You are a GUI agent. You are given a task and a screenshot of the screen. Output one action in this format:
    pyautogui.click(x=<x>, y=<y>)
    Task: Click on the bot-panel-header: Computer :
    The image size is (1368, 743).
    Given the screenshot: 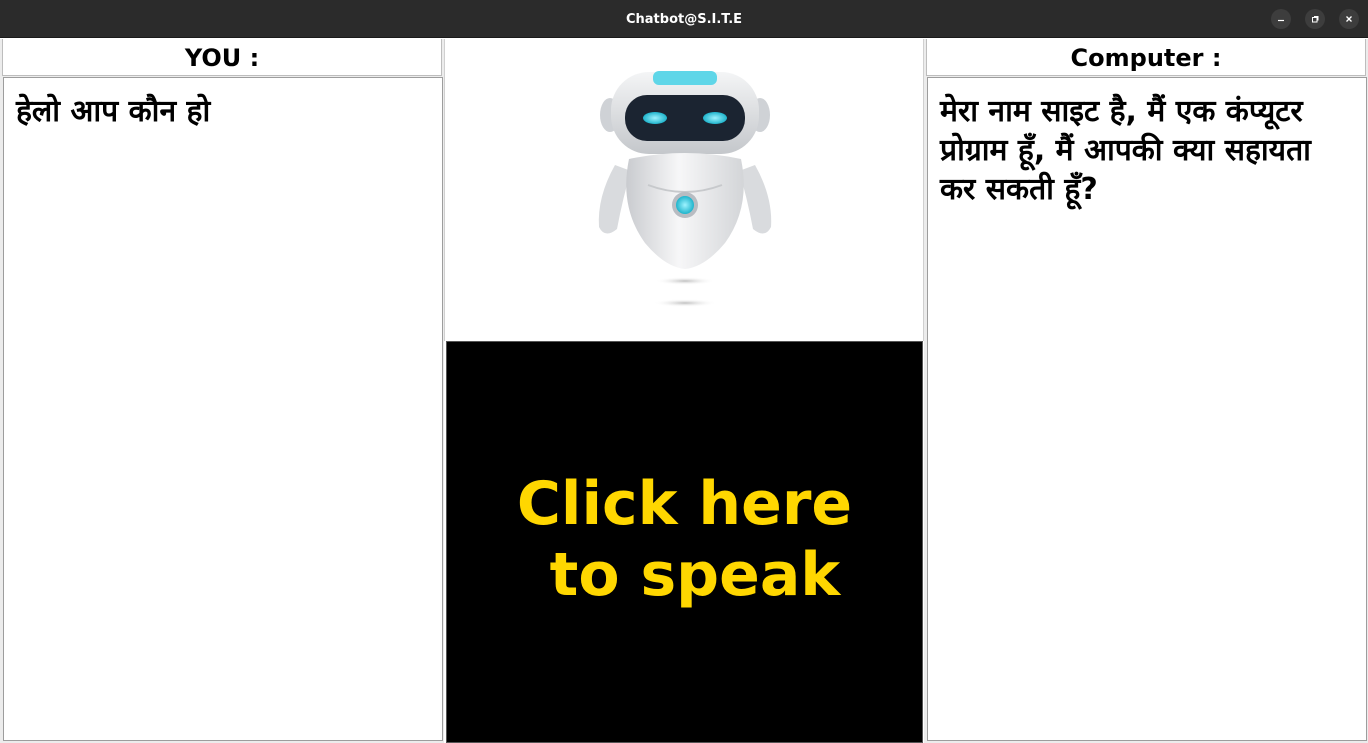 What is the action you would take?
    pyautogui.click(x=1146, y=57)
    